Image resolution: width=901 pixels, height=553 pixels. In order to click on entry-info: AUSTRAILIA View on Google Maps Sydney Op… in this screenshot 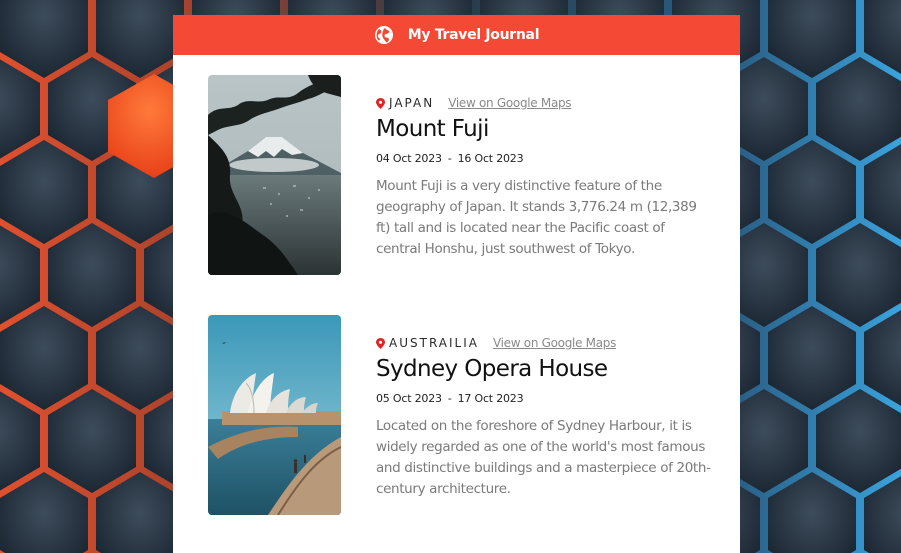, I will do `click(546, 417)`.